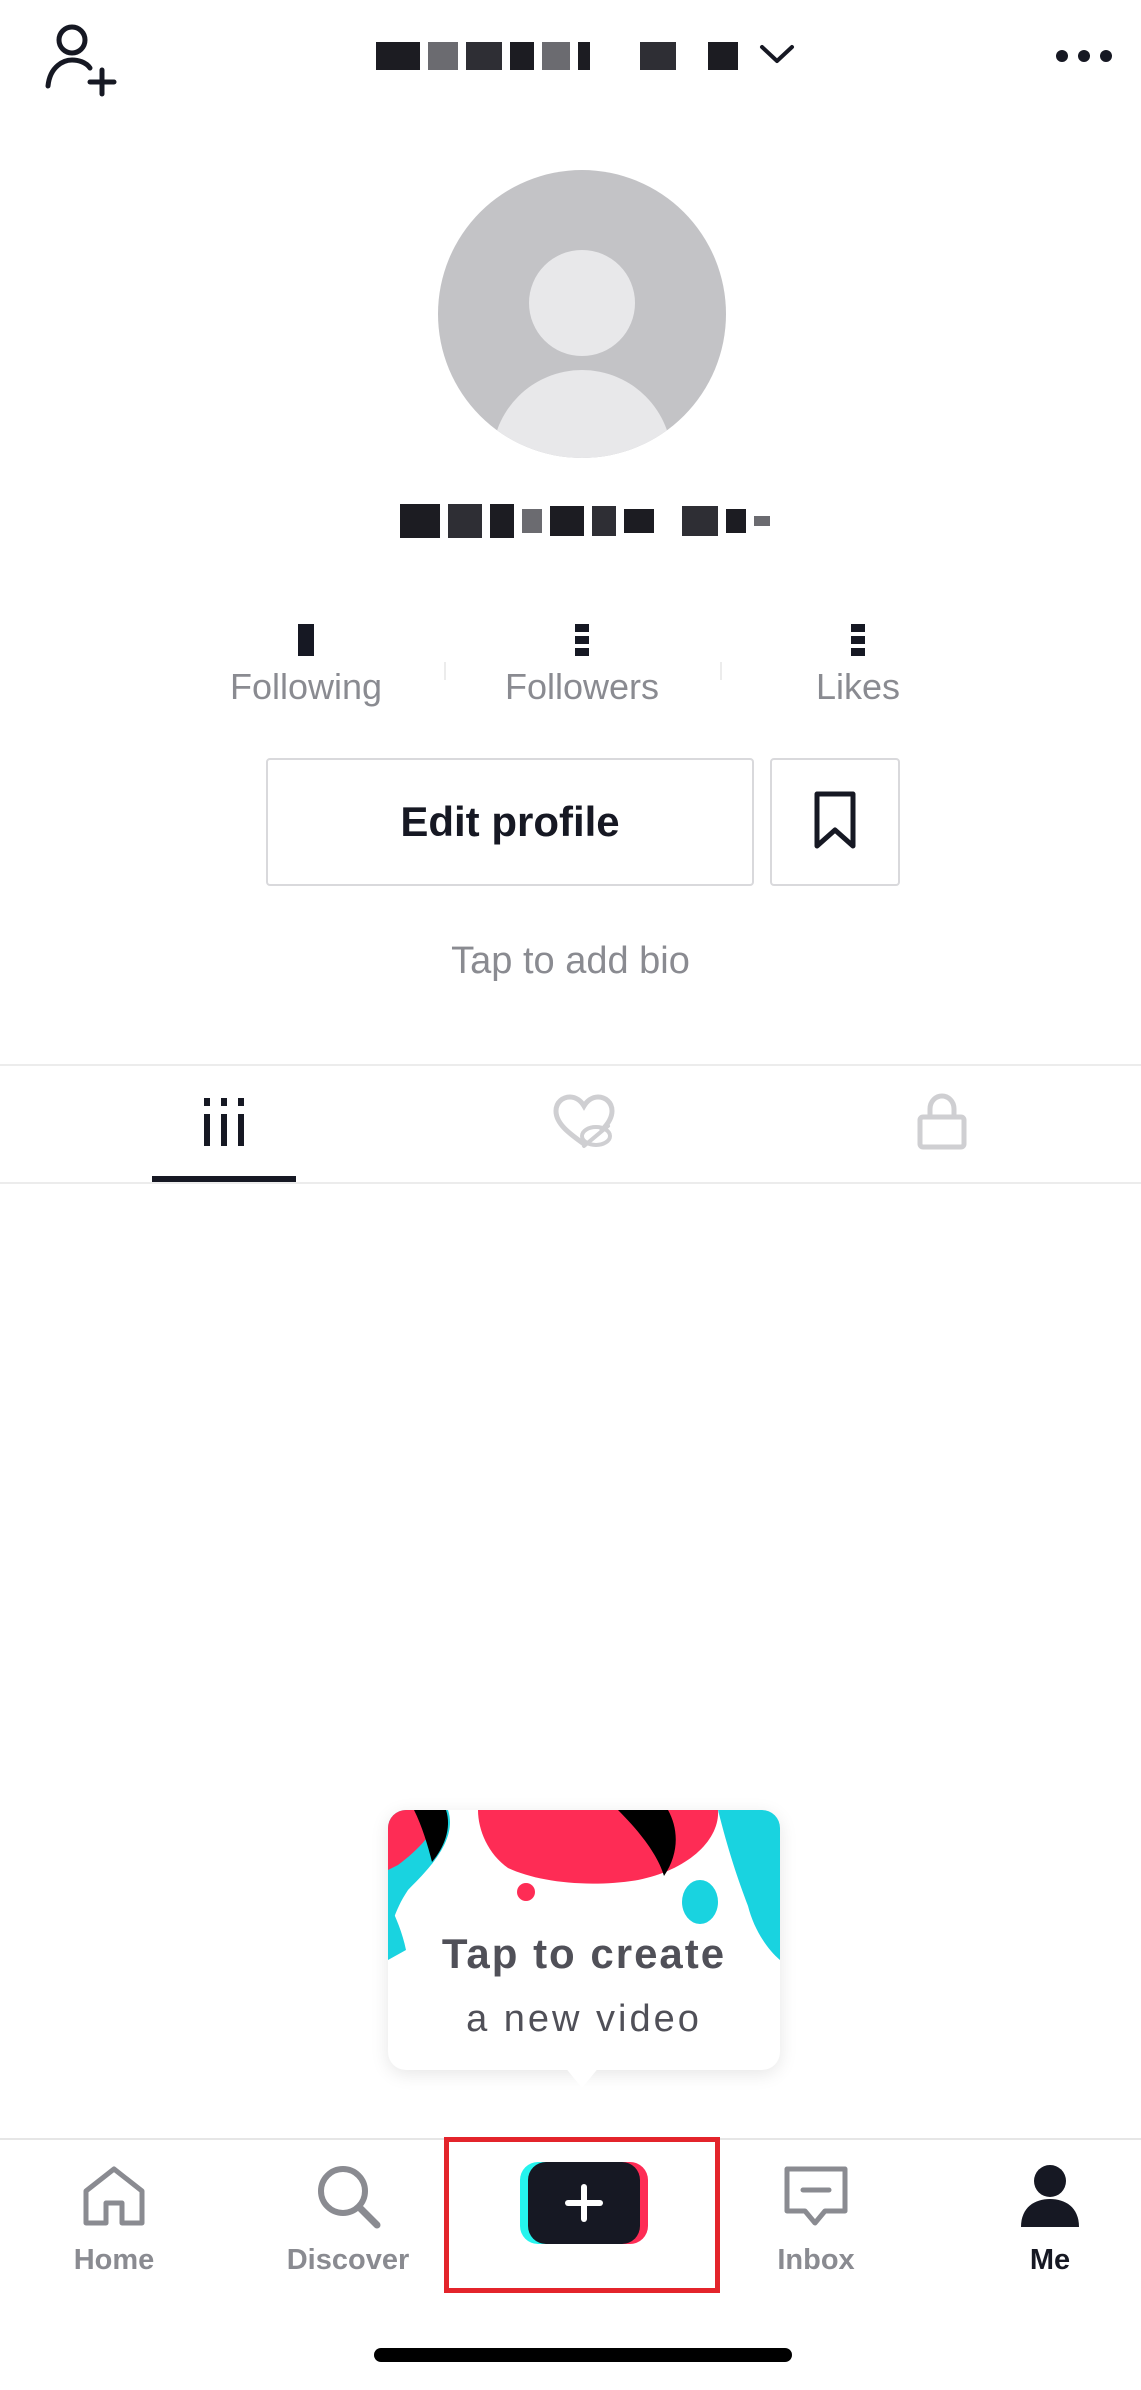 This screenshot has height=2390, width=1141. I want to click on likes-count-redacted, so click(858, 640).